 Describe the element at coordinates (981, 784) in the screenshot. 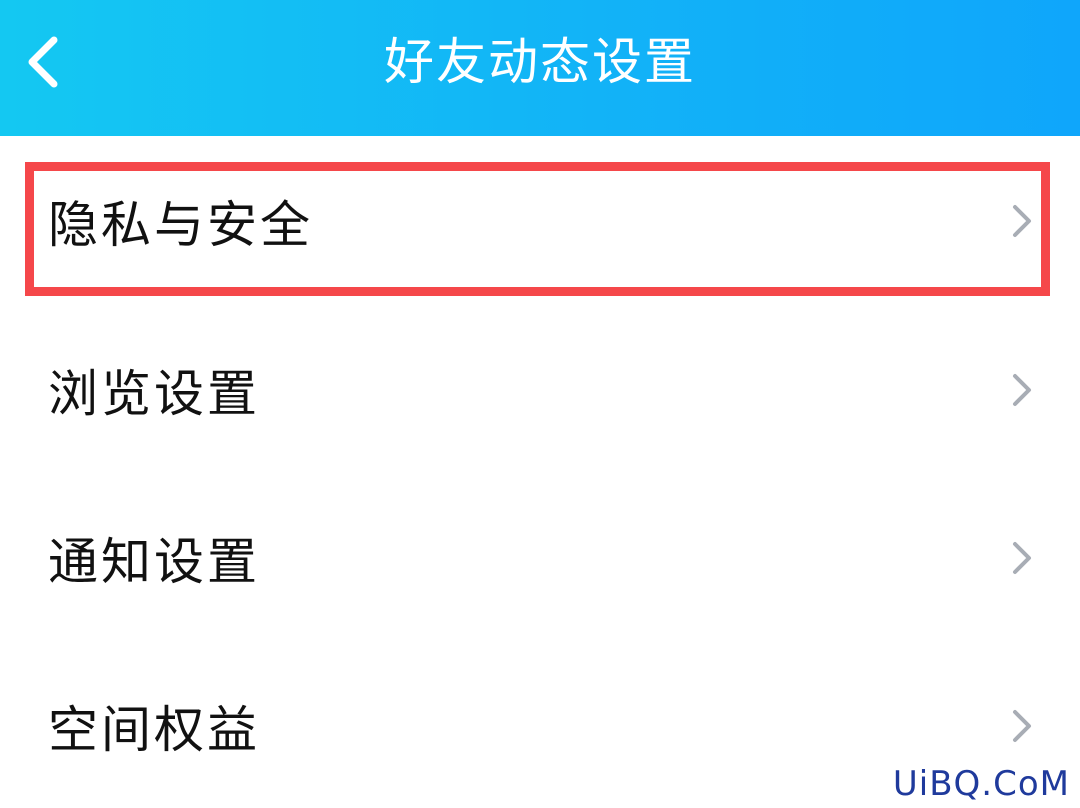

I see `watermark: UiBQ.CoM` at that location.